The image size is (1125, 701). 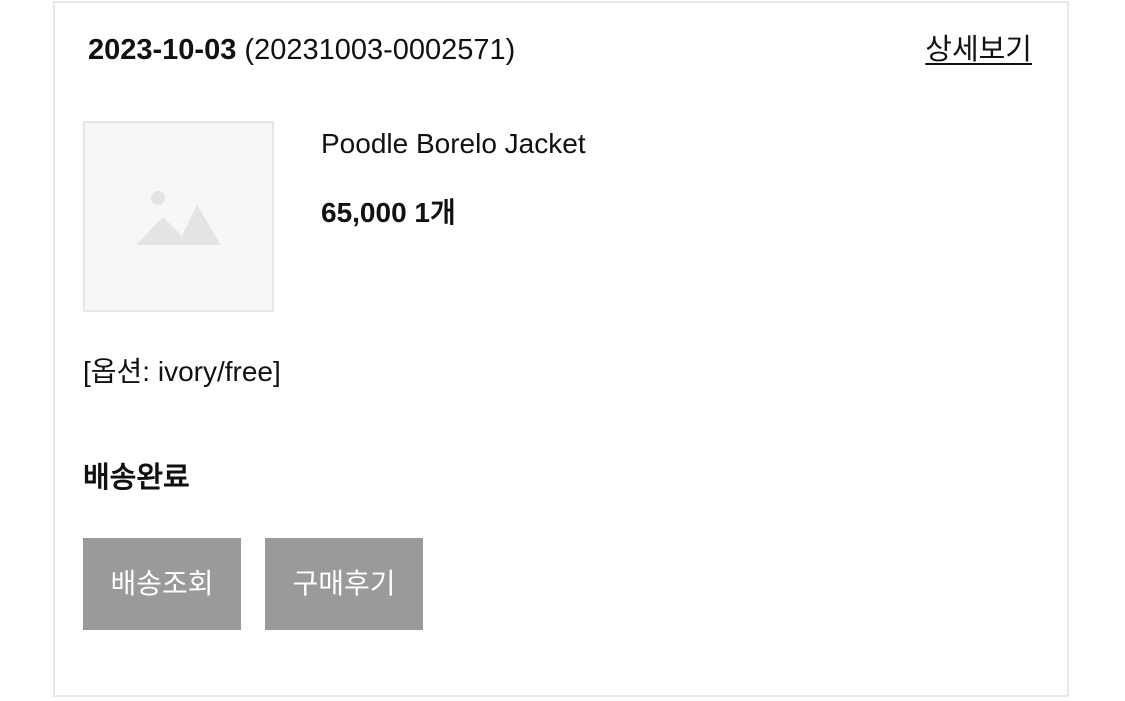 I want to click on write-review-button: 구매후기, so click(x=344, y=584).